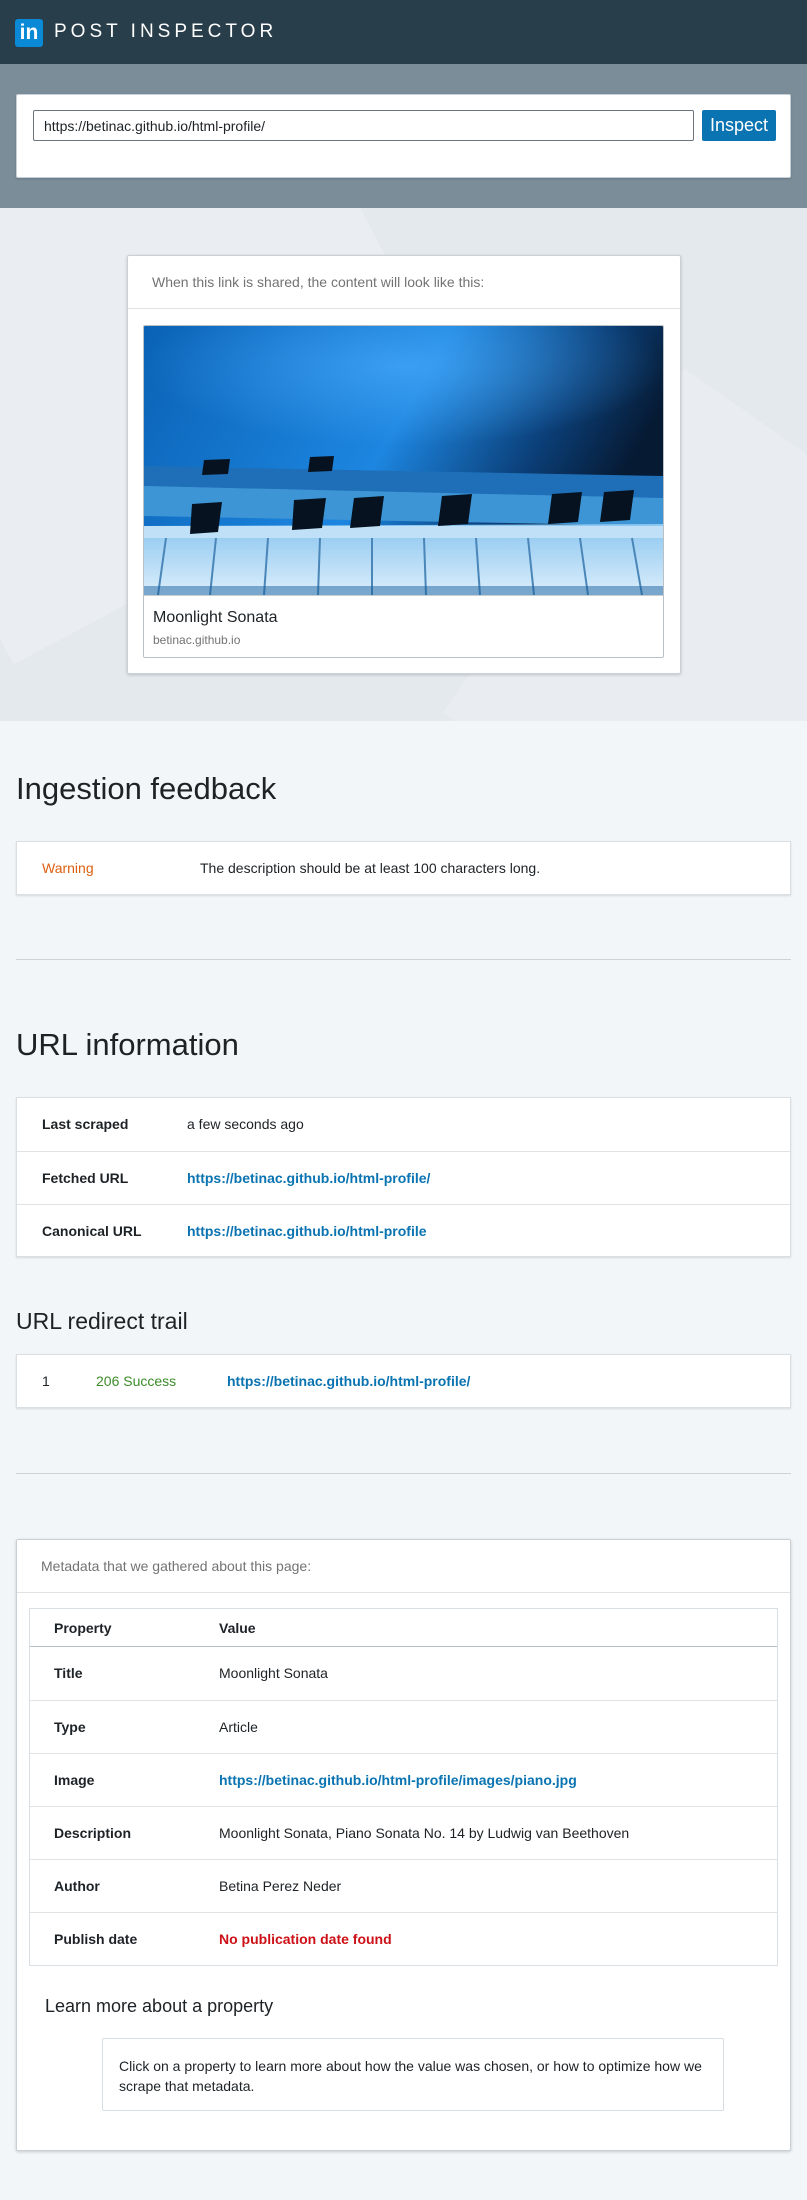 This screenshot has height=2200, width=807. I want to click on column-header-property: Property, so click(83, 1628).